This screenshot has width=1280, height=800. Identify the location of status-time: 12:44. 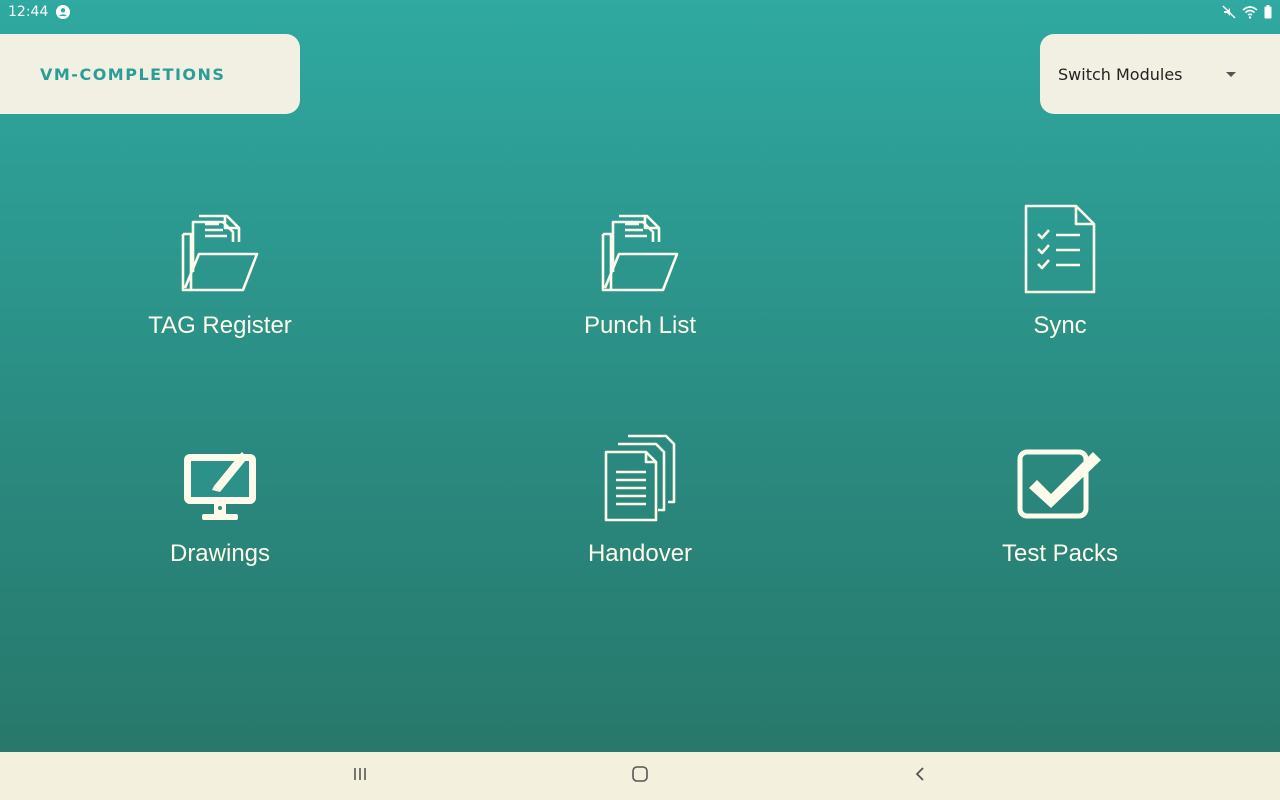
(28, 12).